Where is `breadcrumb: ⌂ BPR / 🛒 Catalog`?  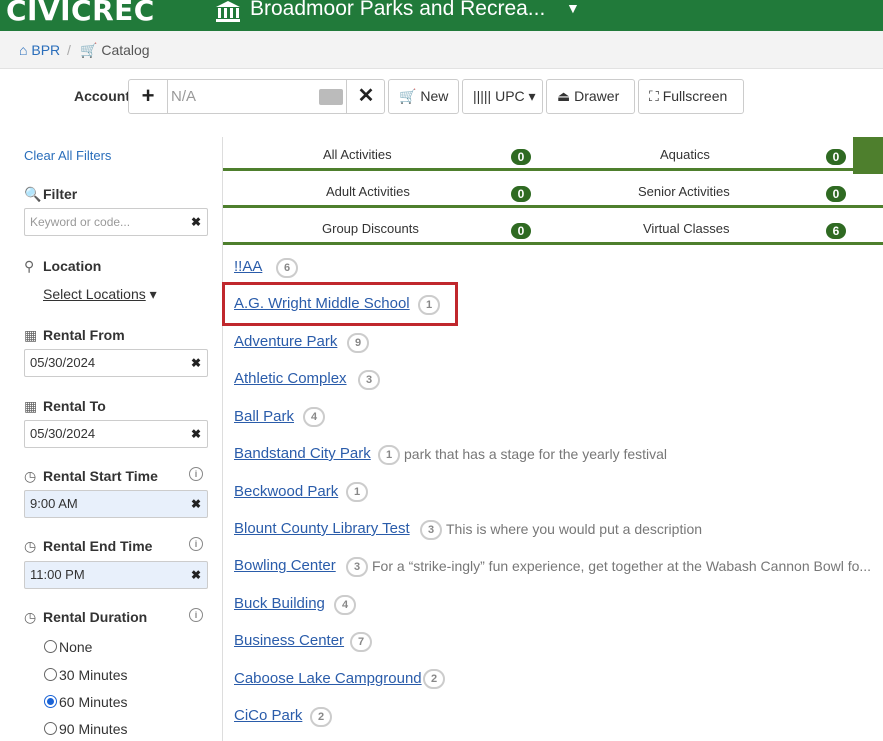
breadcrumb: ⌂ BPR / 🛒 Catalog is located at coordinates (441, 50).